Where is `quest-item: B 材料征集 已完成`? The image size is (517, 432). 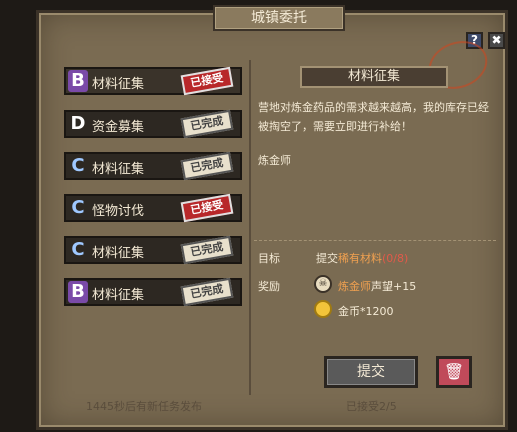 quest-item: B 材料征集 已完成 is located at coordinates (153, 292).